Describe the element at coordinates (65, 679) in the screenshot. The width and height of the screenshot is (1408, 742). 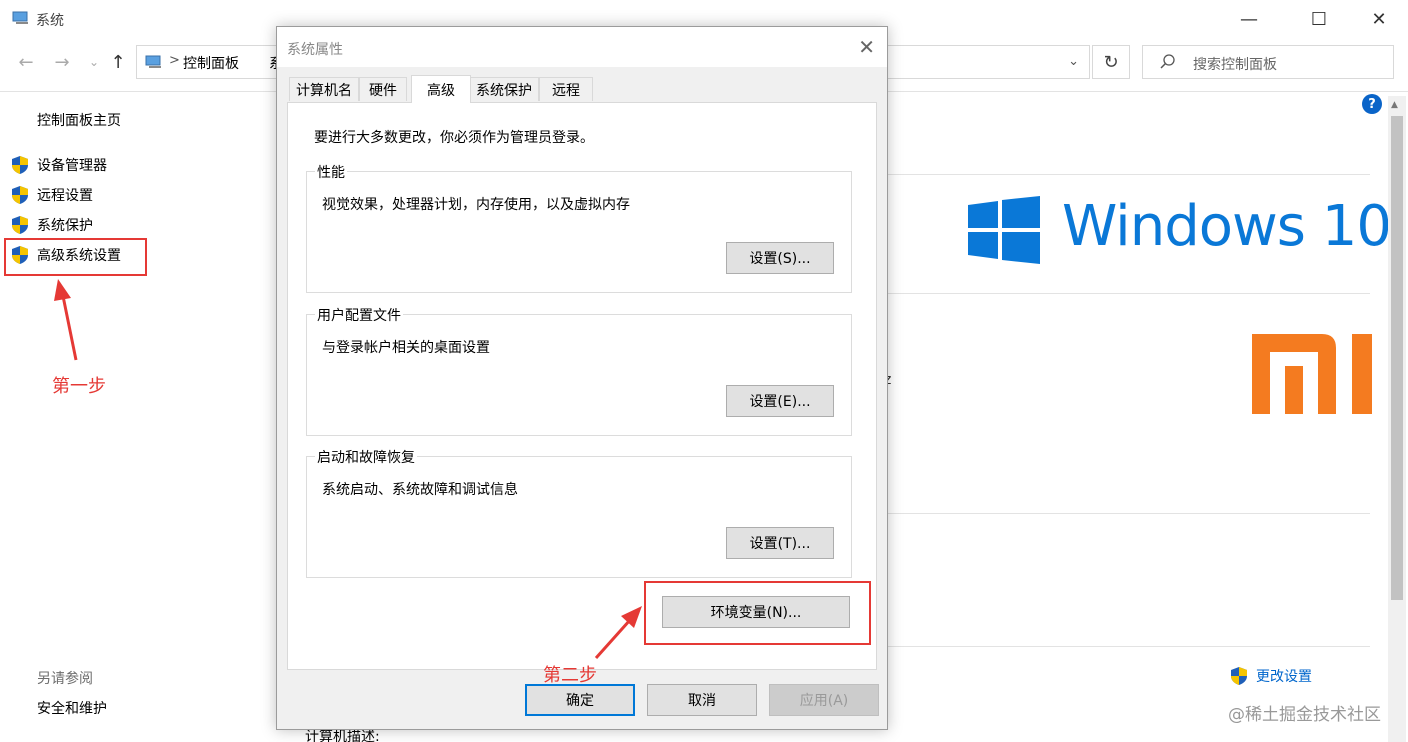
I see `see-also-heading: 另请参阅` at that location.